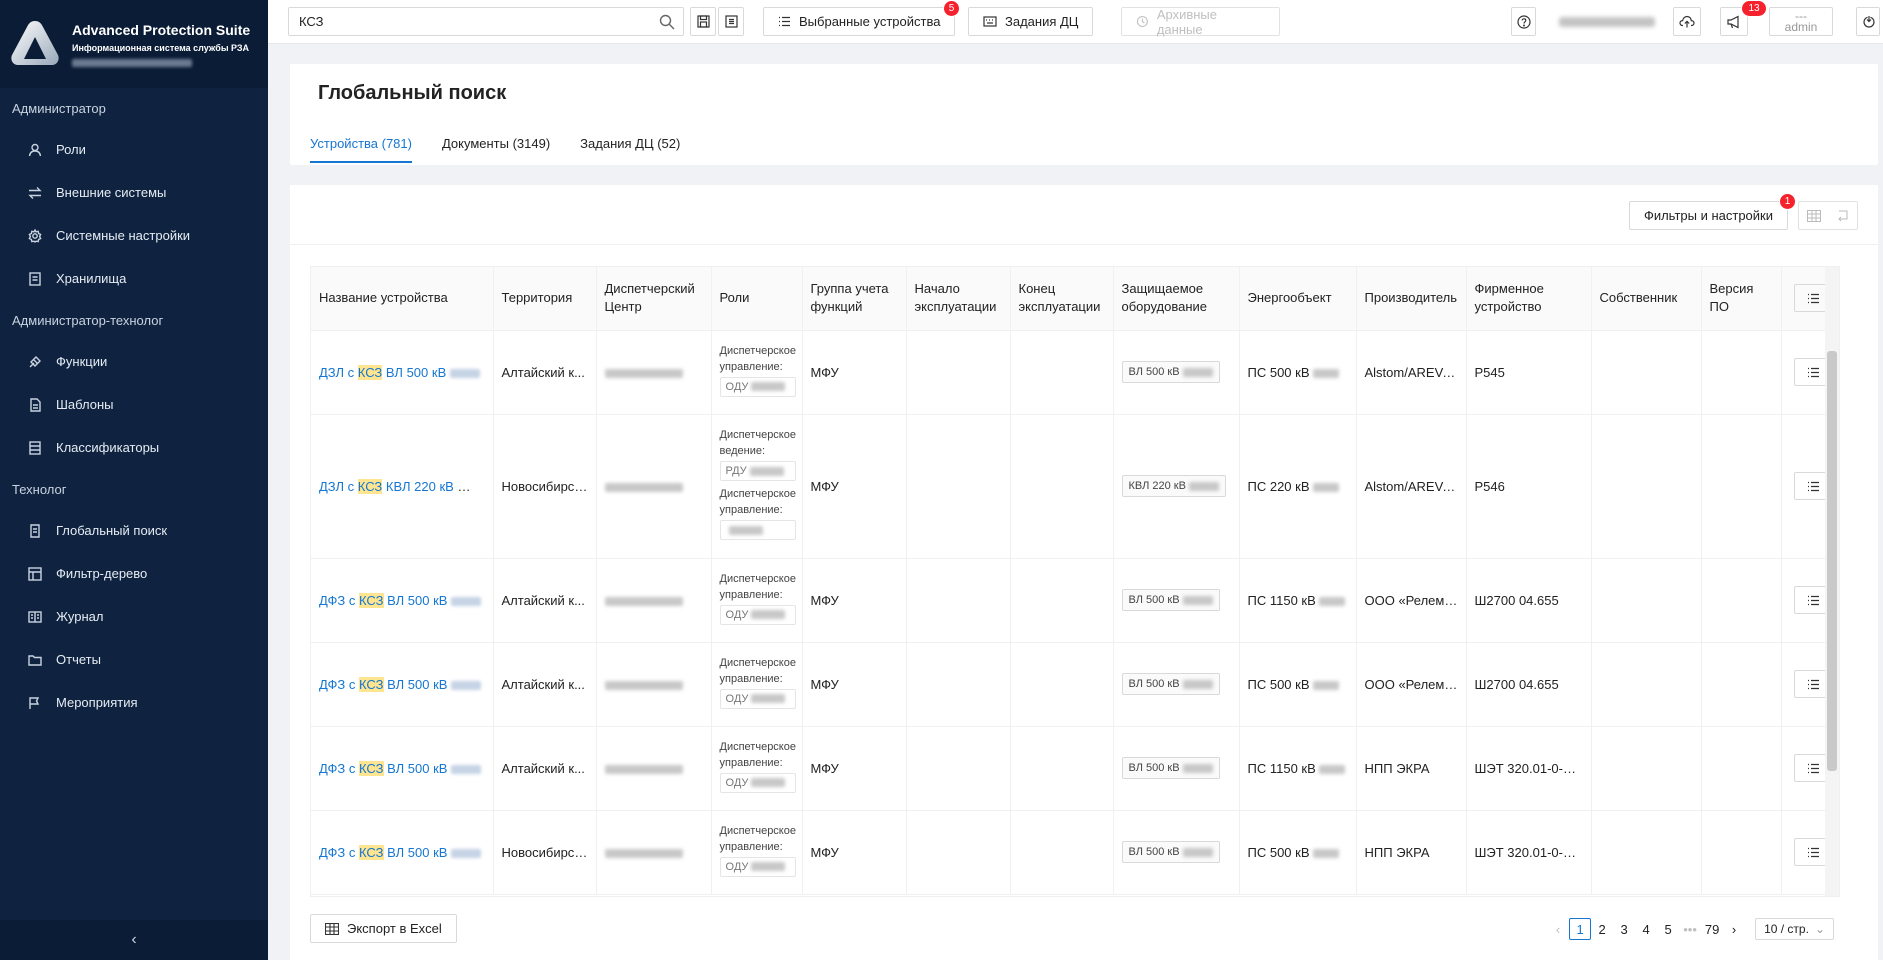 The height and width of the screenshot is (960, 1883). Describe the element at coordinates (134, 278) in the screenshot. I see `sidebar-item-storages: Хранилища` at that location.